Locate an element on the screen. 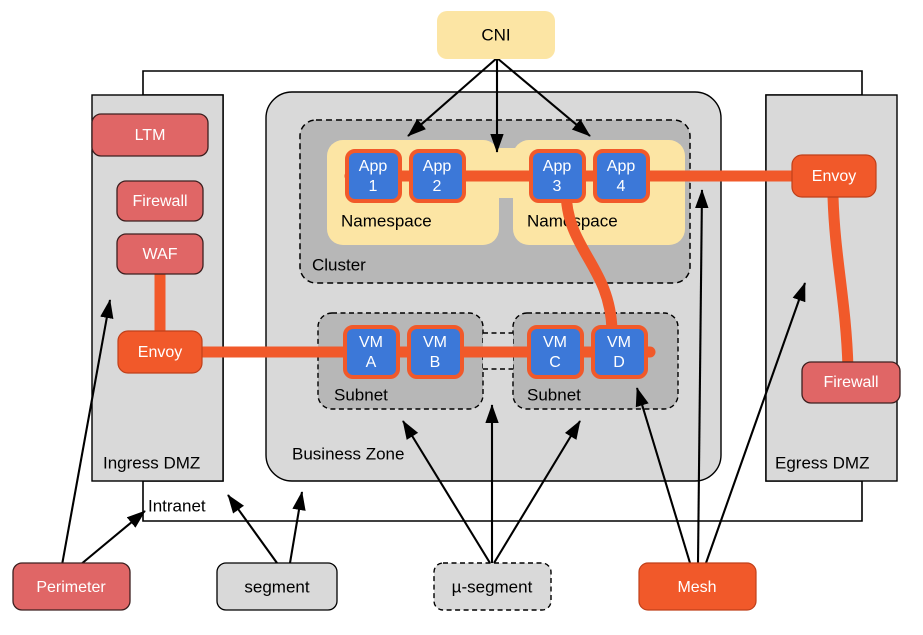 Image resolution: width=923 pixels, height=635 pixels. node-ltm: LTM is located at coordinates (150, 135).